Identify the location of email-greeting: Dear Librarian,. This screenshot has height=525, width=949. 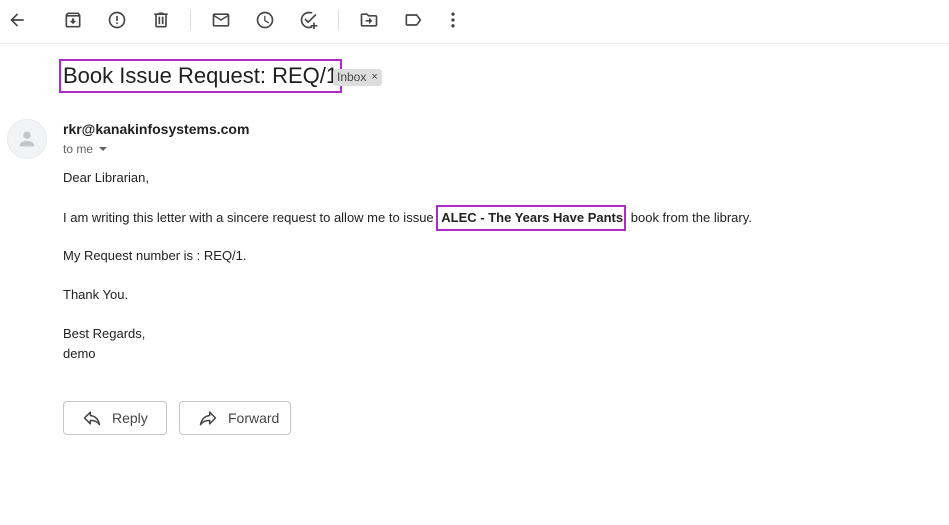
(106, 177).